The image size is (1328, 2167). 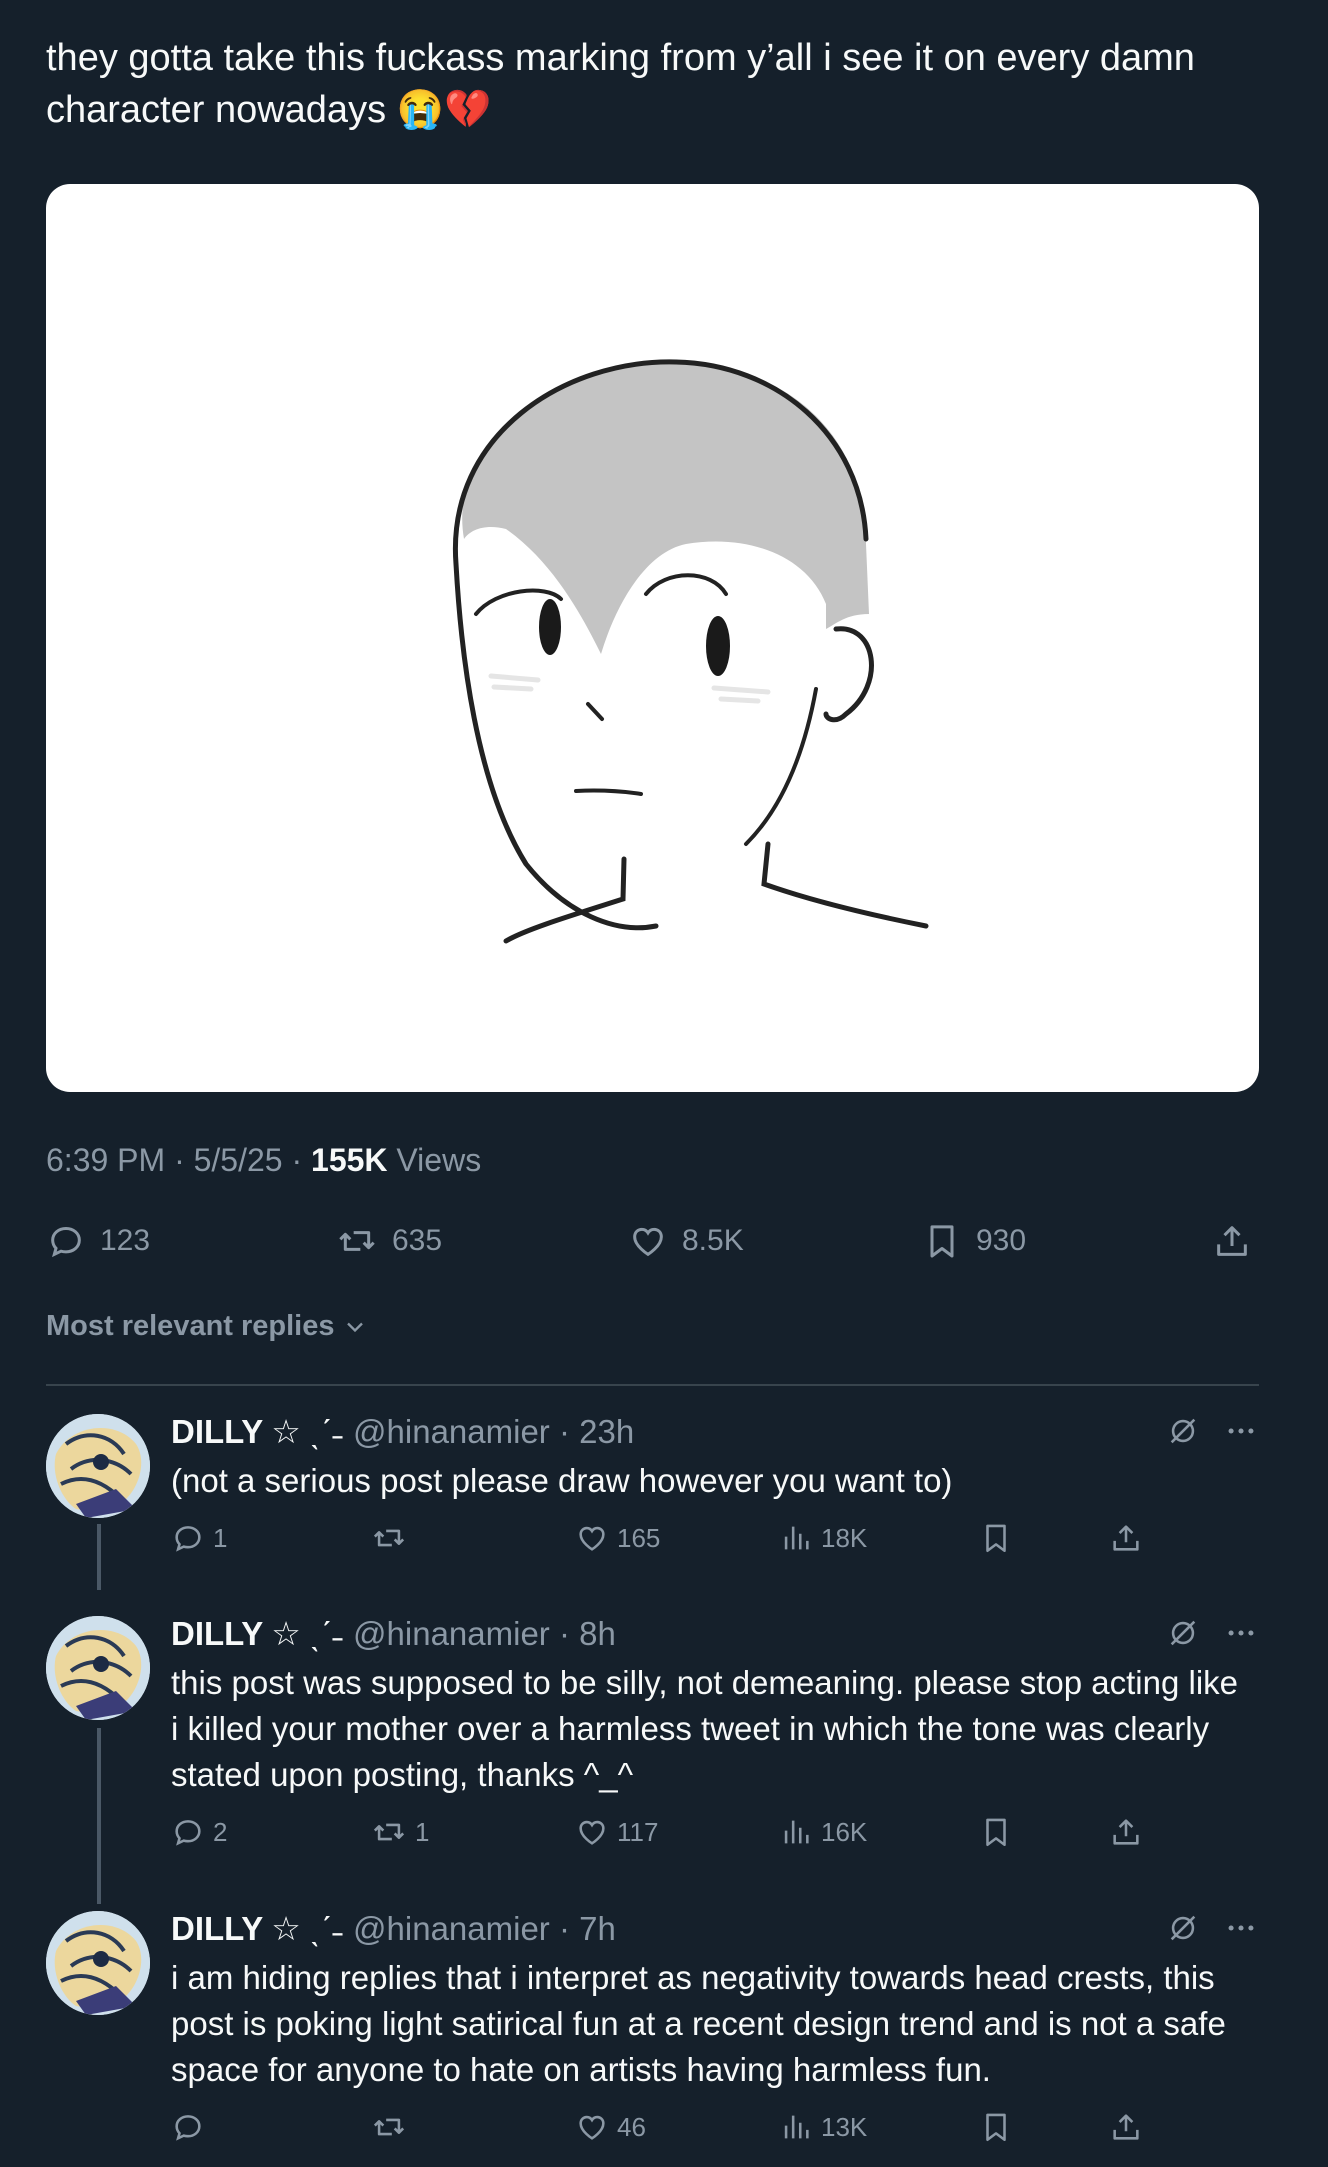 What do you see at coordinates (690, 651) in the screenshot?
I see `head-drawing` at bounding box center [690, 651].